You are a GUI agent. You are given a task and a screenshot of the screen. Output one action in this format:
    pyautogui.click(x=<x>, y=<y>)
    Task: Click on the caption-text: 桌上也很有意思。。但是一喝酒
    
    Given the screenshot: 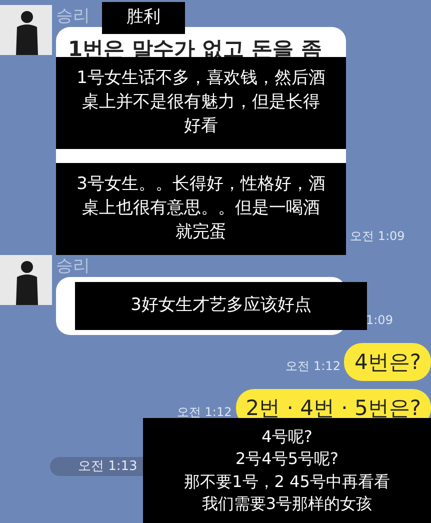 What is the action you would take?
    pyautogui.click(x=201, y=208)
    